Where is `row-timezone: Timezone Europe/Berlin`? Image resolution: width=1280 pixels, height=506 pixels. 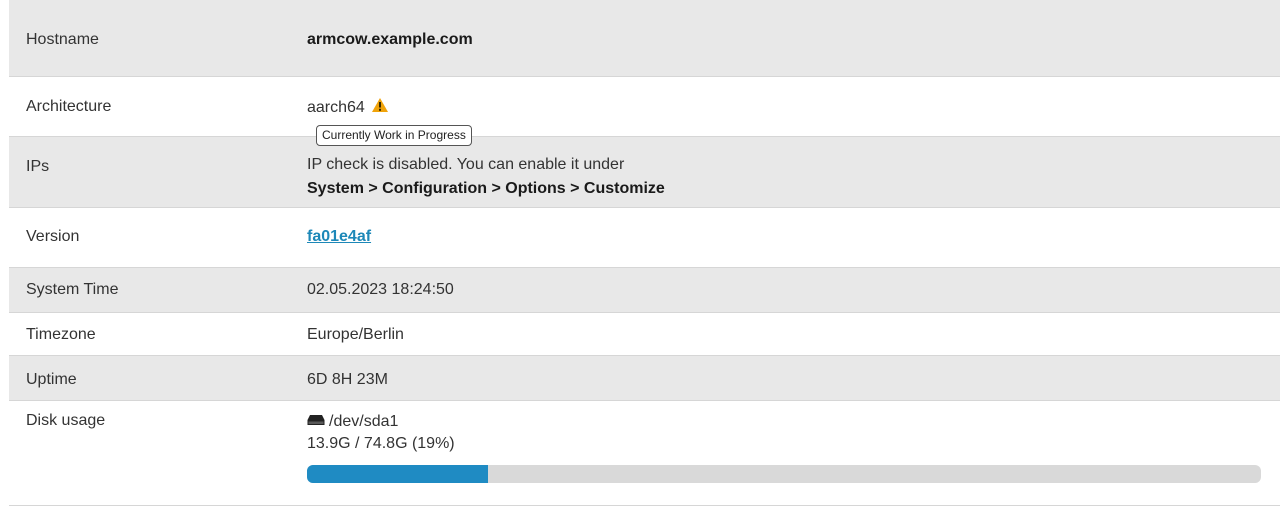 row-timezone: Timezone Europe/Berlin is located at coordinates (644, 334).